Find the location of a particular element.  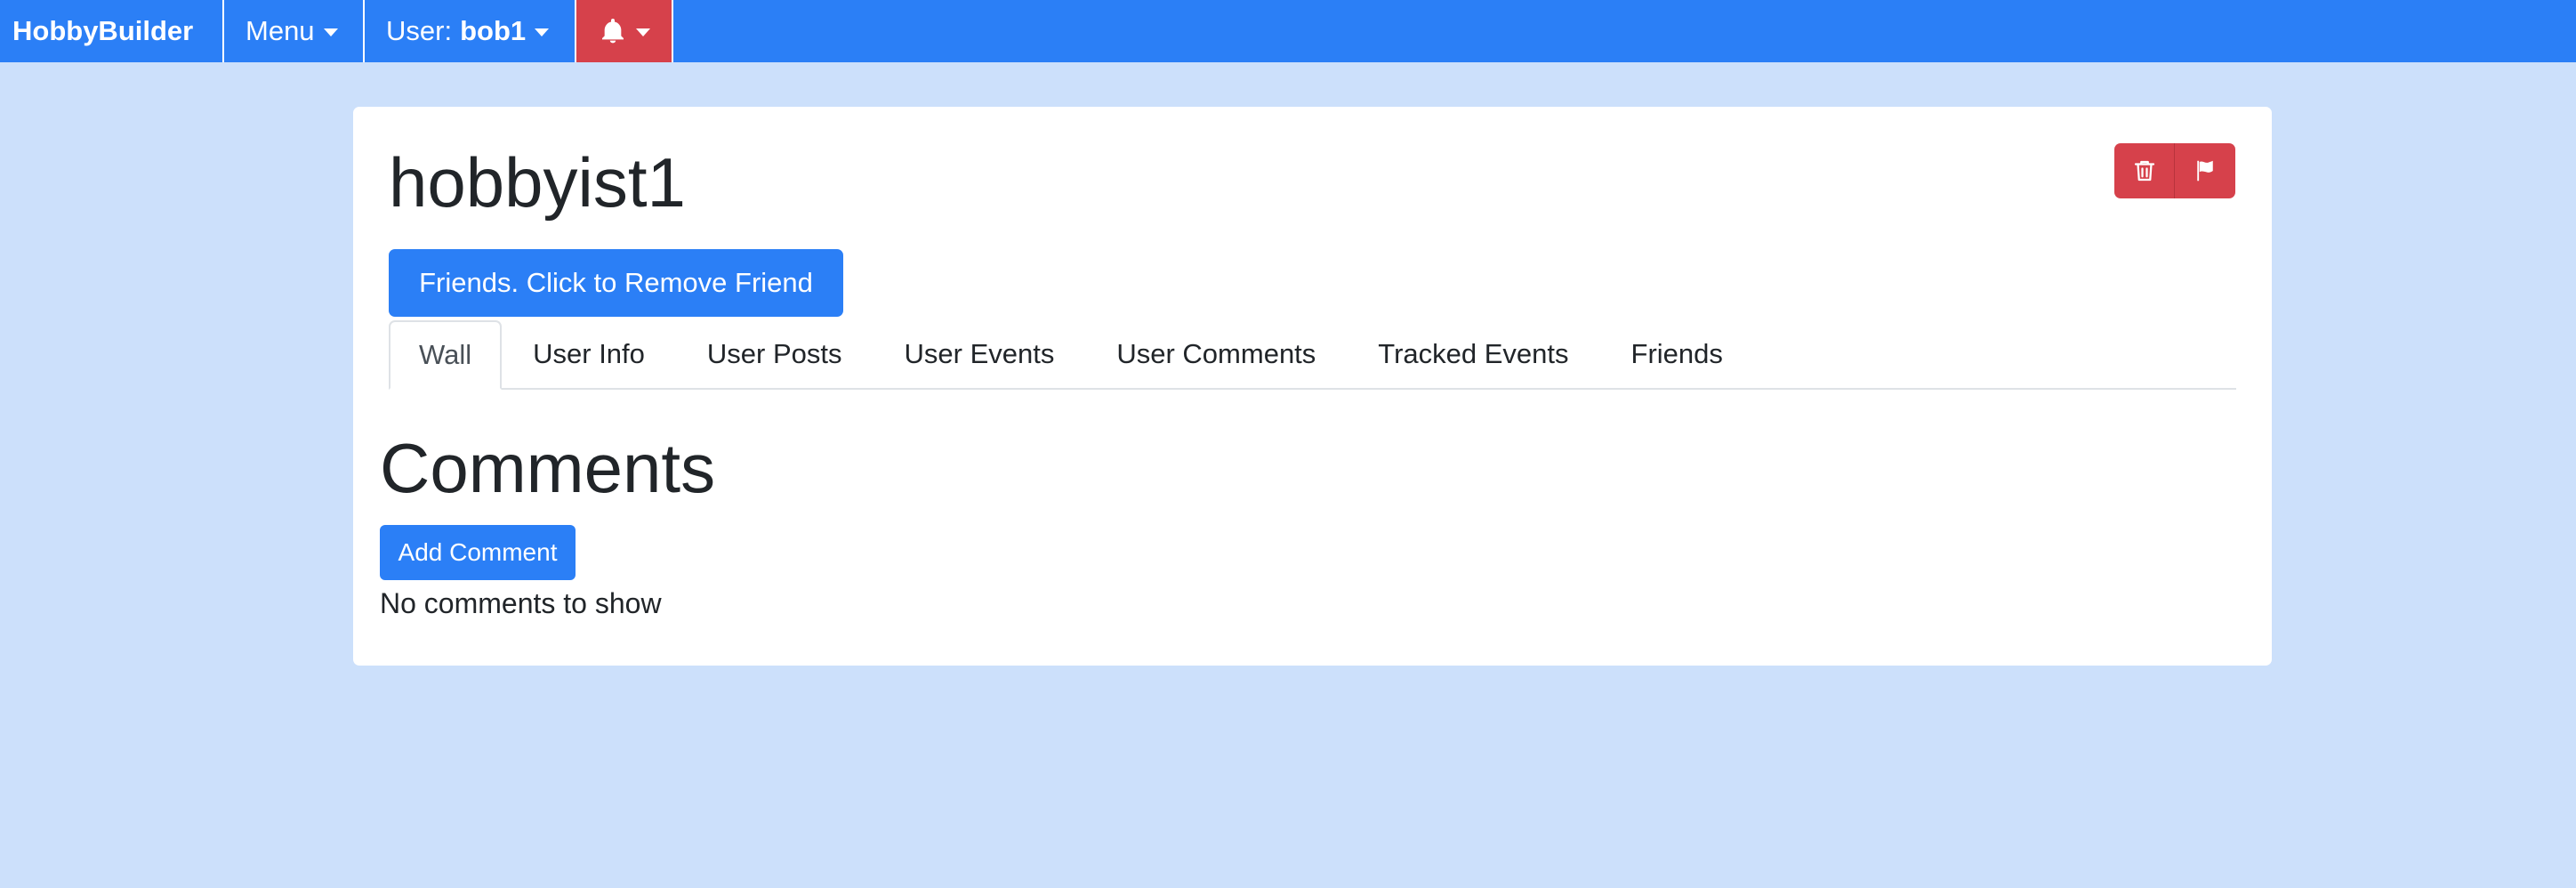

username-label: bob1 is located at coordinates (493, 30).